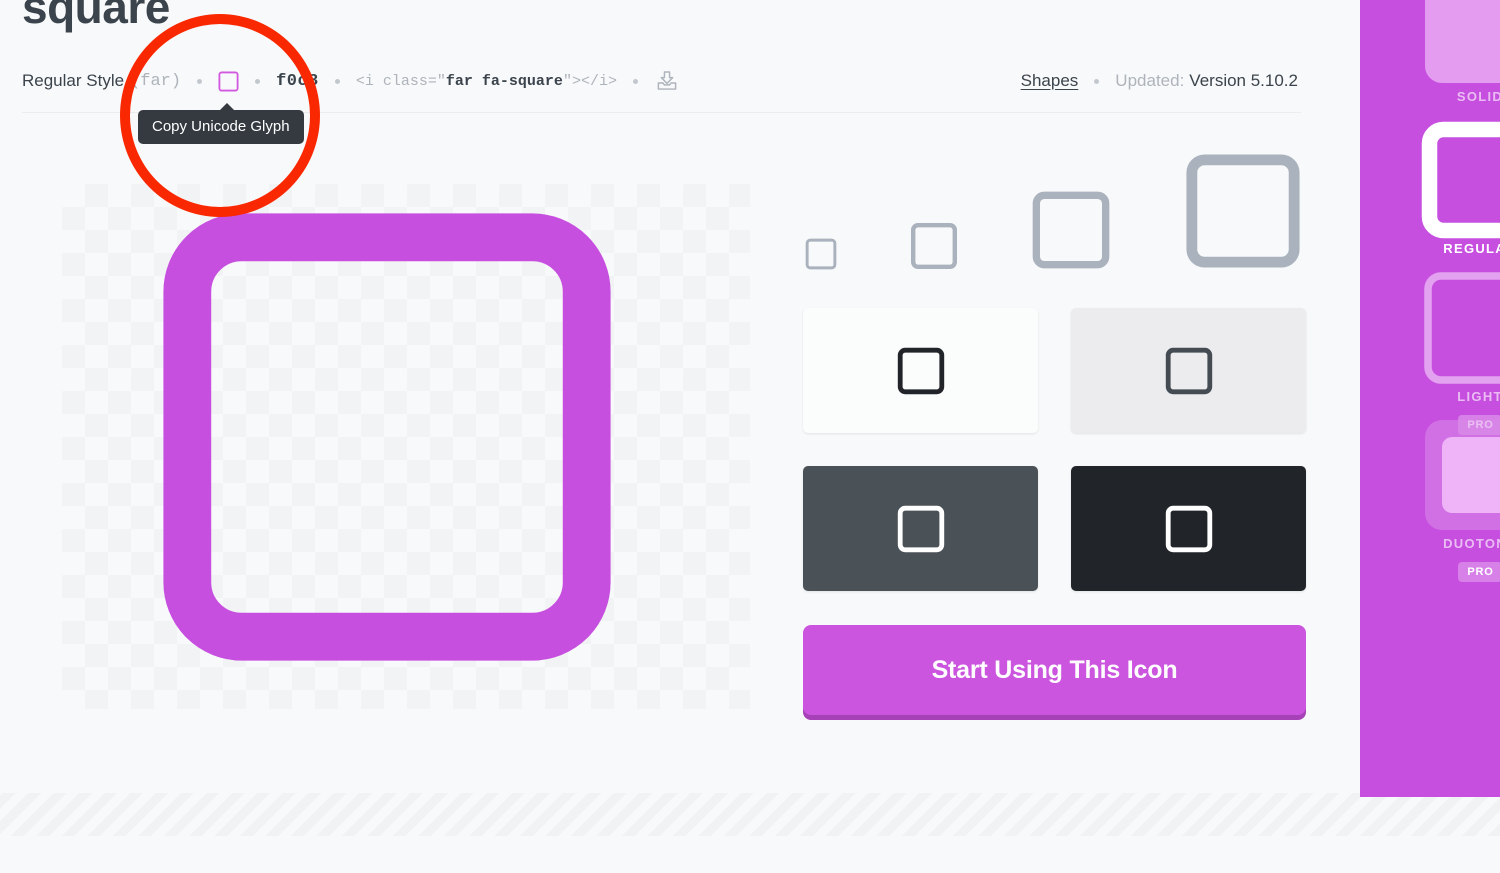  Describe the element at coordinates (73, 80) in the screenshot. I see `style-label: Regular Style` at that location.